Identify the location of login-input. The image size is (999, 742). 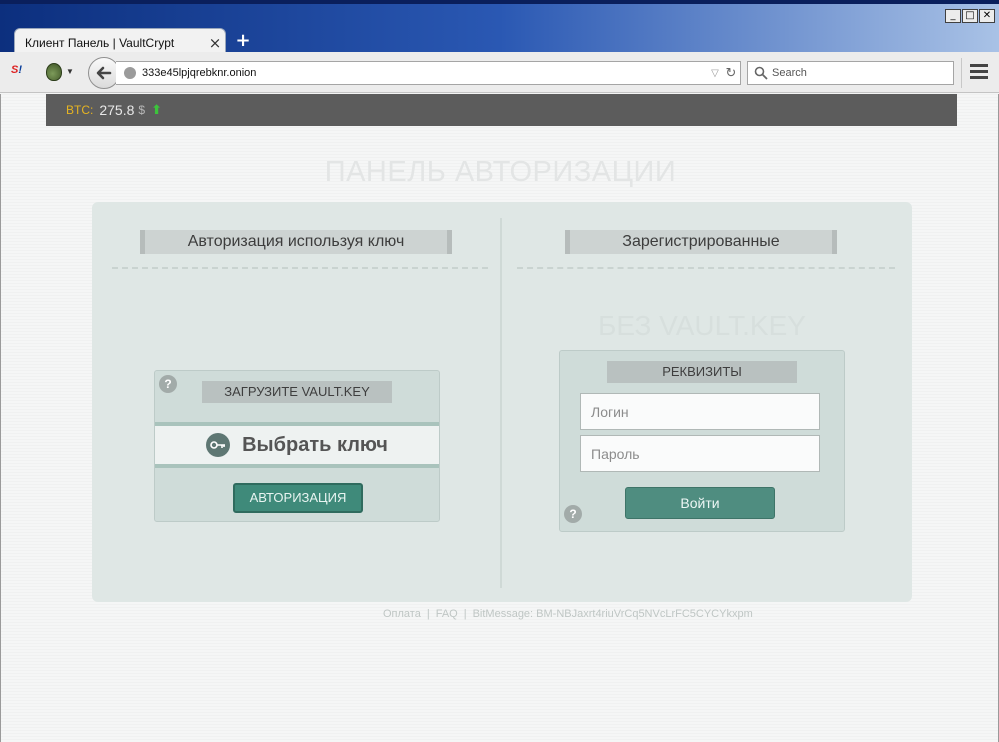
(700, 411).